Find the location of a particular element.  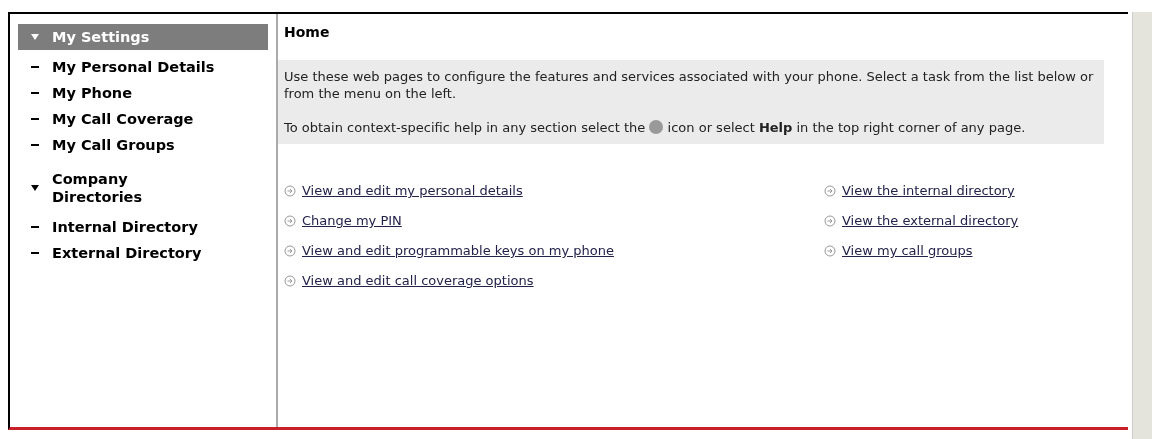

menu-section: My Settings is located at coordinates (143, 37).